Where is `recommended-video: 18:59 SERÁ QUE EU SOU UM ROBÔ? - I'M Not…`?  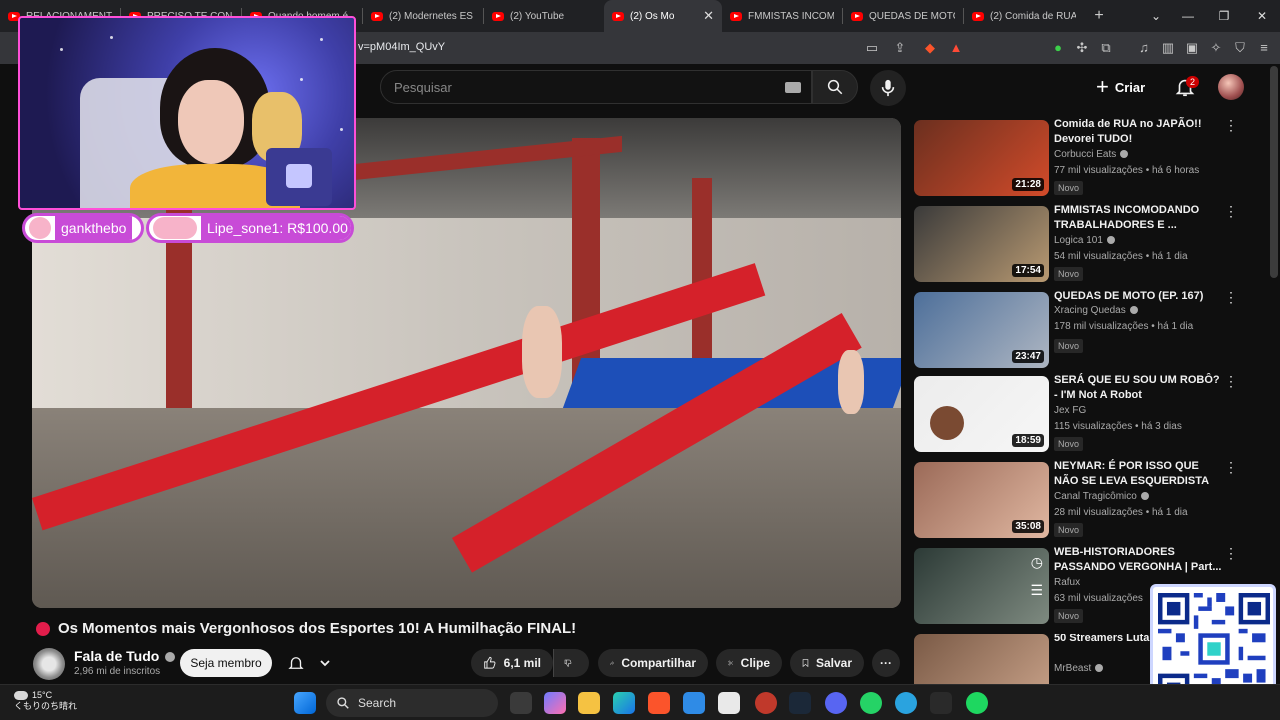
recommended-video: 18:59 SERÁ QUE EU SOU UM ROBÔ? - I'M Not… is located at coordinates (1079, 414).